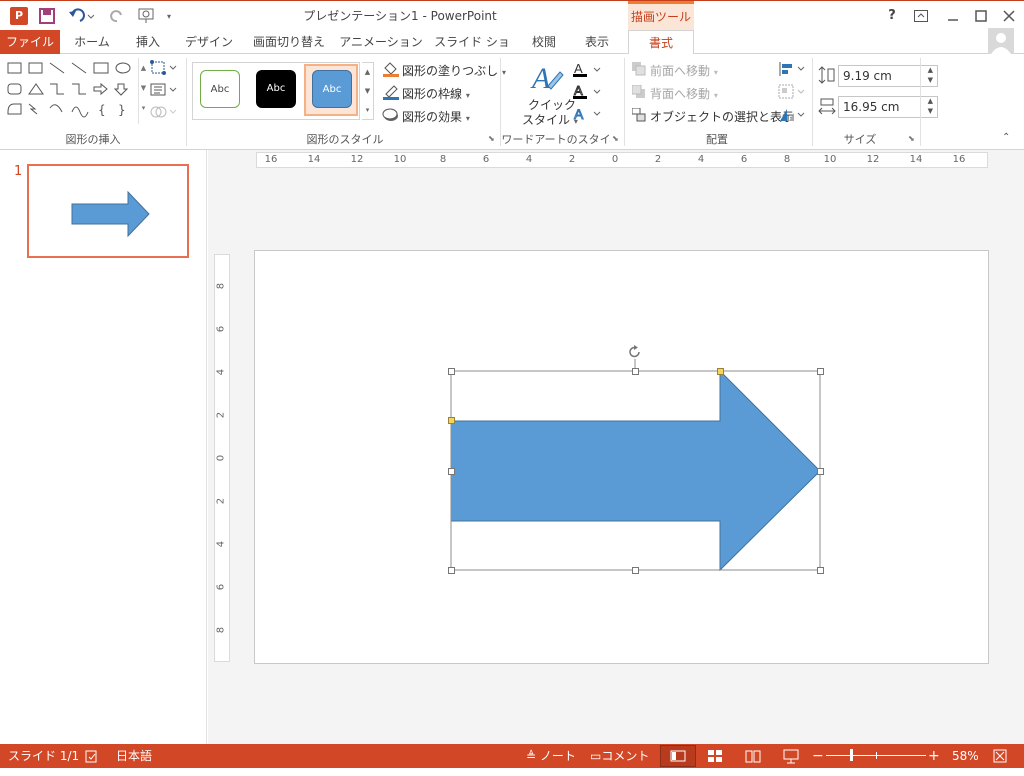  Describe the element at coordinates (472, 51) in the screenshot. I see `tab-slideshow: スライド ショー` at that location.